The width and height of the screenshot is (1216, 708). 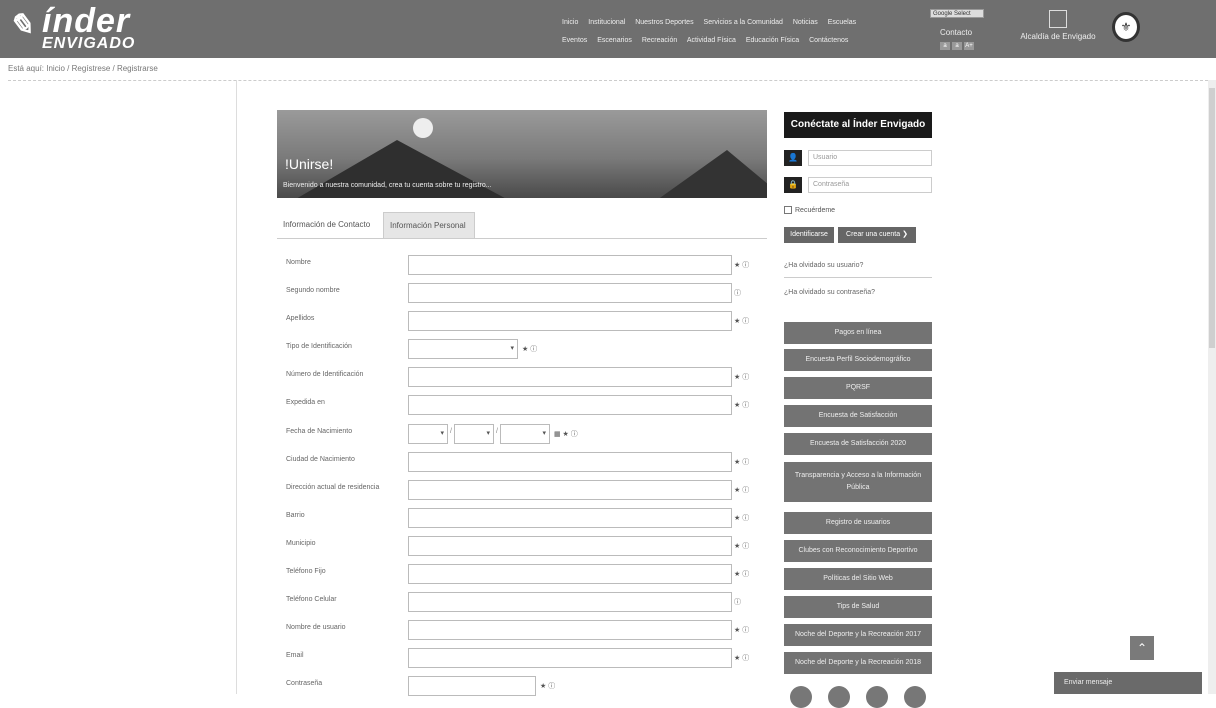 I want to click on scrollbar, so click(x=1212, y=387).